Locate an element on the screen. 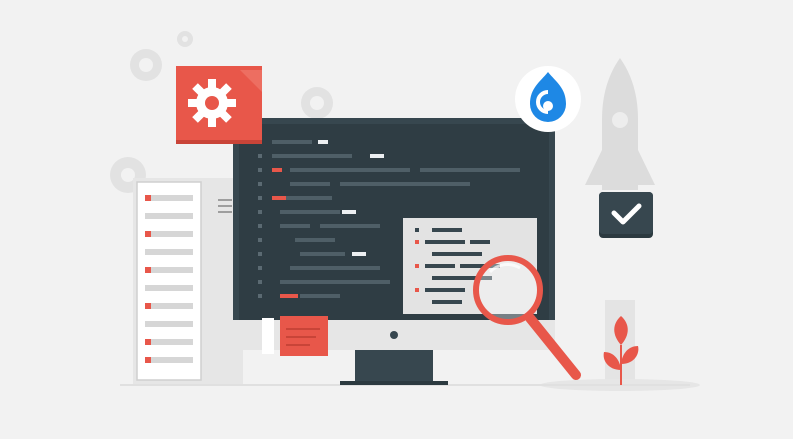  document-icon is located at coordinates (188, 281).